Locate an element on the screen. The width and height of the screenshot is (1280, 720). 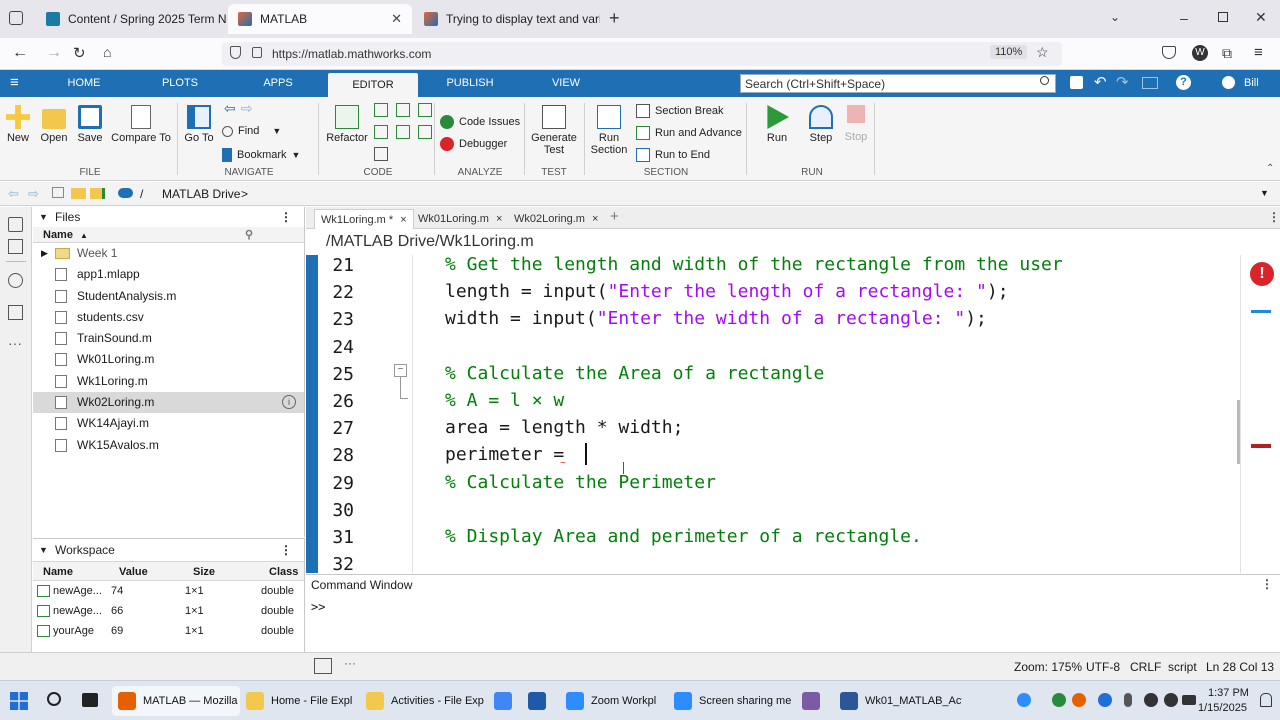
shield-icon is located at coordinates (235, 52).